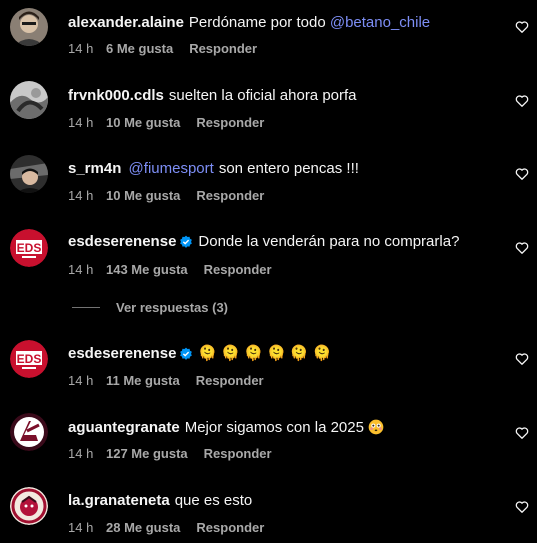 The height and width of the screenshot is (543, 537). I want to click on view-replies-button: Ver respuestas (3), so click(150, 308).